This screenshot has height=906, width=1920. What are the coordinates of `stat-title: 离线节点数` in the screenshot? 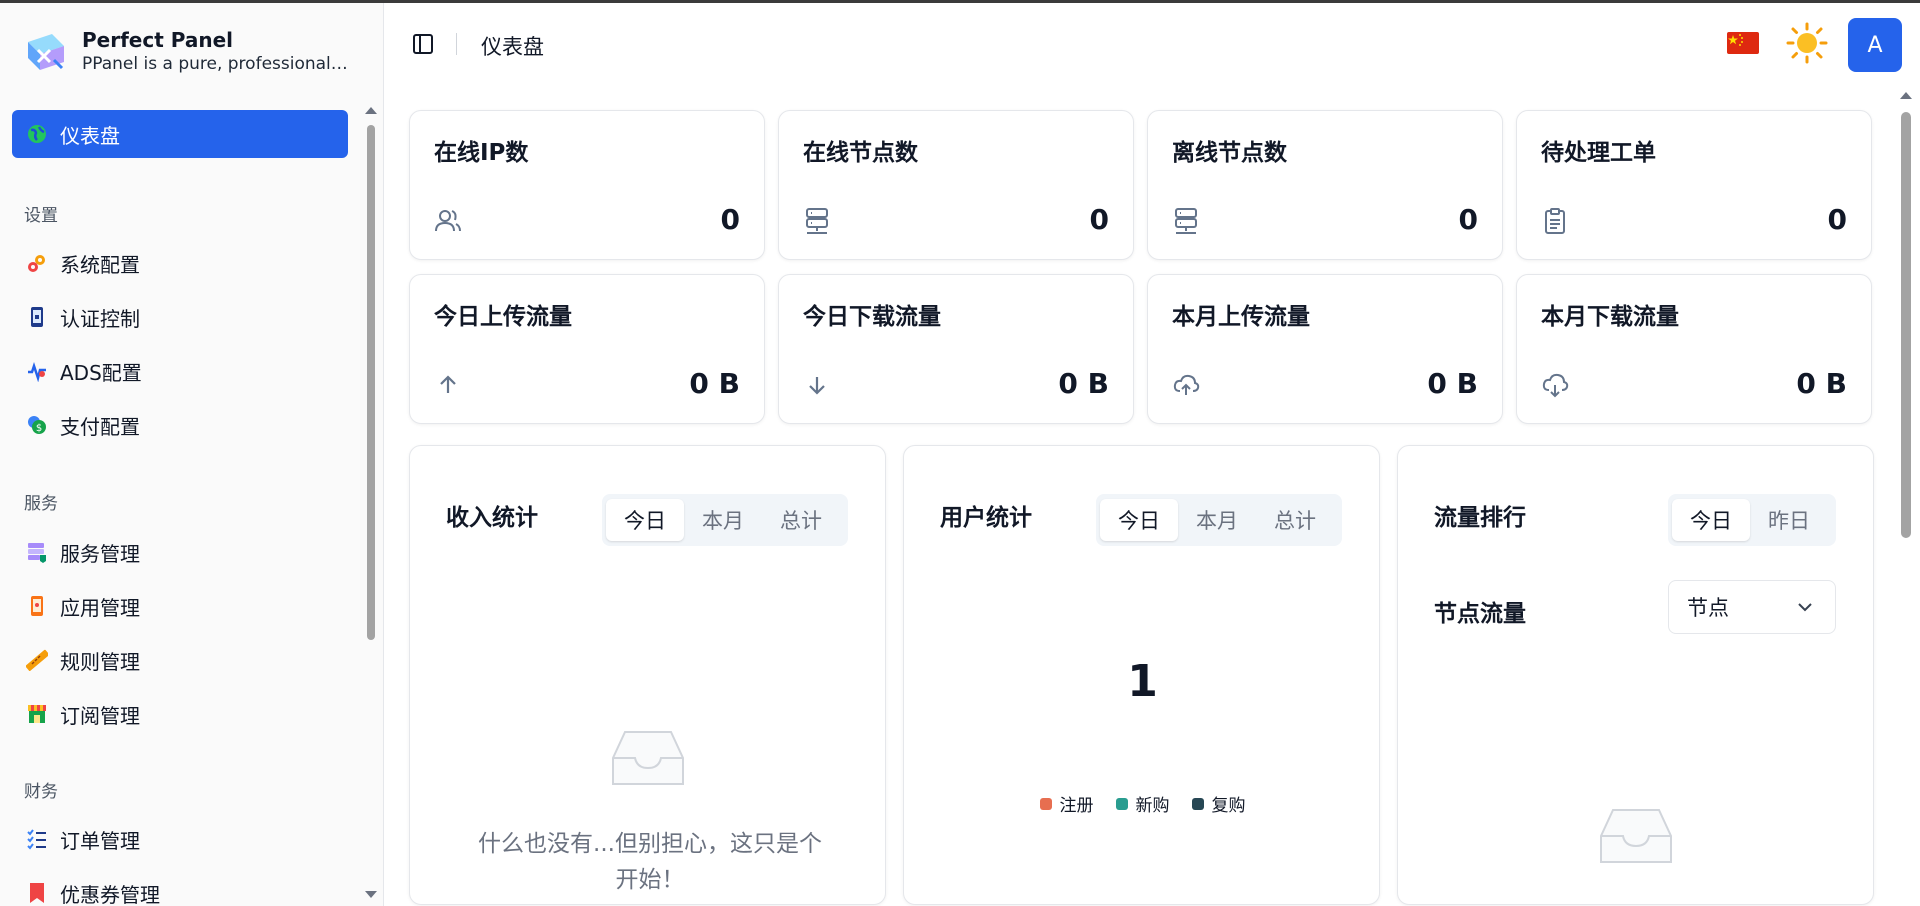 It's located at (1229, 153).